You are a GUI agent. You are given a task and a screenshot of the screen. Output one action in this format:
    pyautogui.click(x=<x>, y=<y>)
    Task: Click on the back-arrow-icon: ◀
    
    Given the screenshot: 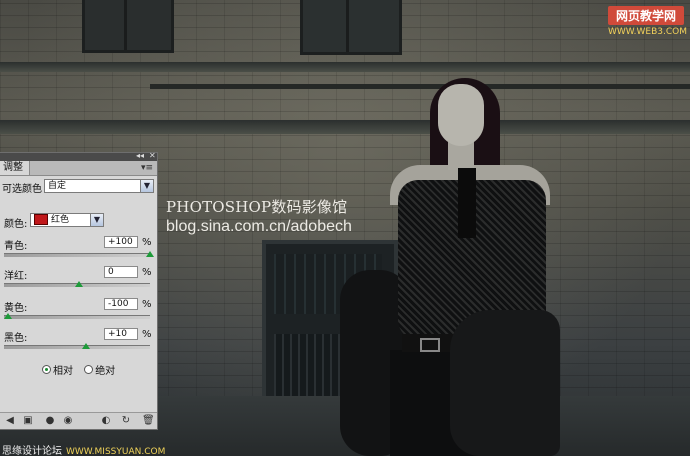 What is the action you would take?
    pyautogui.click(x=10, y=420)
    